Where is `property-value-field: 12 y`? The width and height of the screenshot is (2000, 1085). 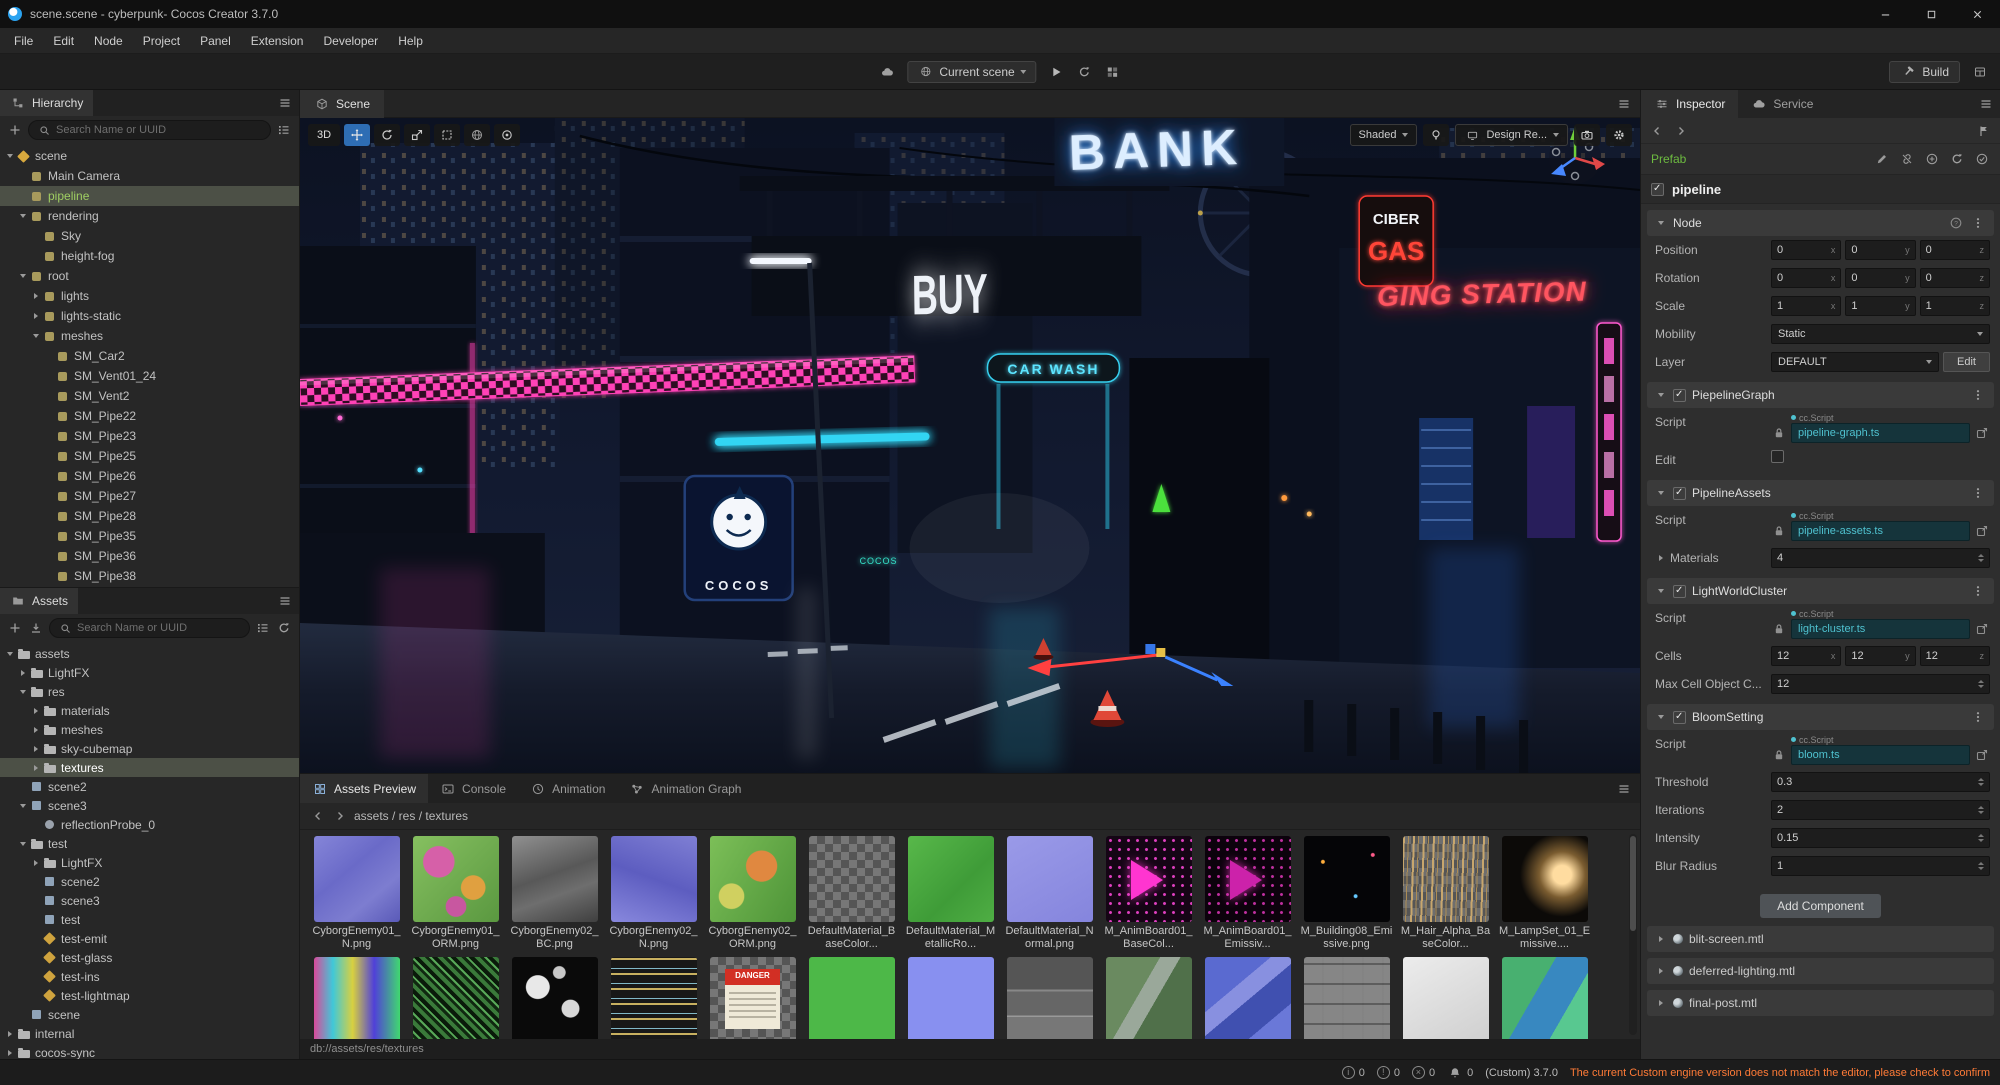 property-value-field: 12 y is located at coordinates (1880, 656).